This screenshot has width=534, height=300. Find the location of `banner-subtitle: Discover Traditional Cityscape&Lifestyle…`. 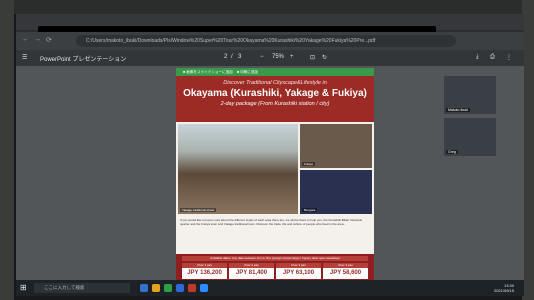

banner-subtitle: Discover Traditional Cityscape&Lifestyle… is located at coordinates (275, 83).